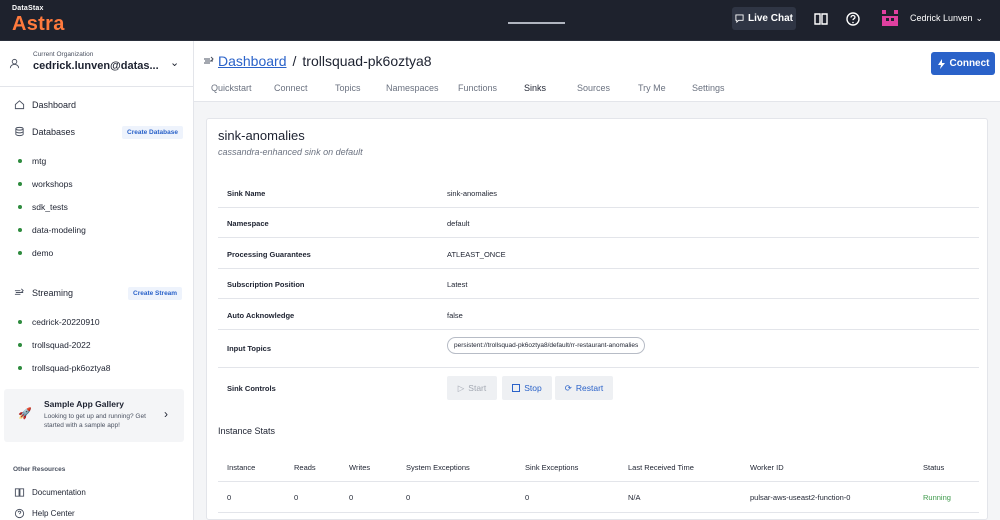  What do you see at coordinates (367, 61) in the screenshot?
I see `page-title: trollsquad-pk6oztya8` at bounding box center [367, 61].